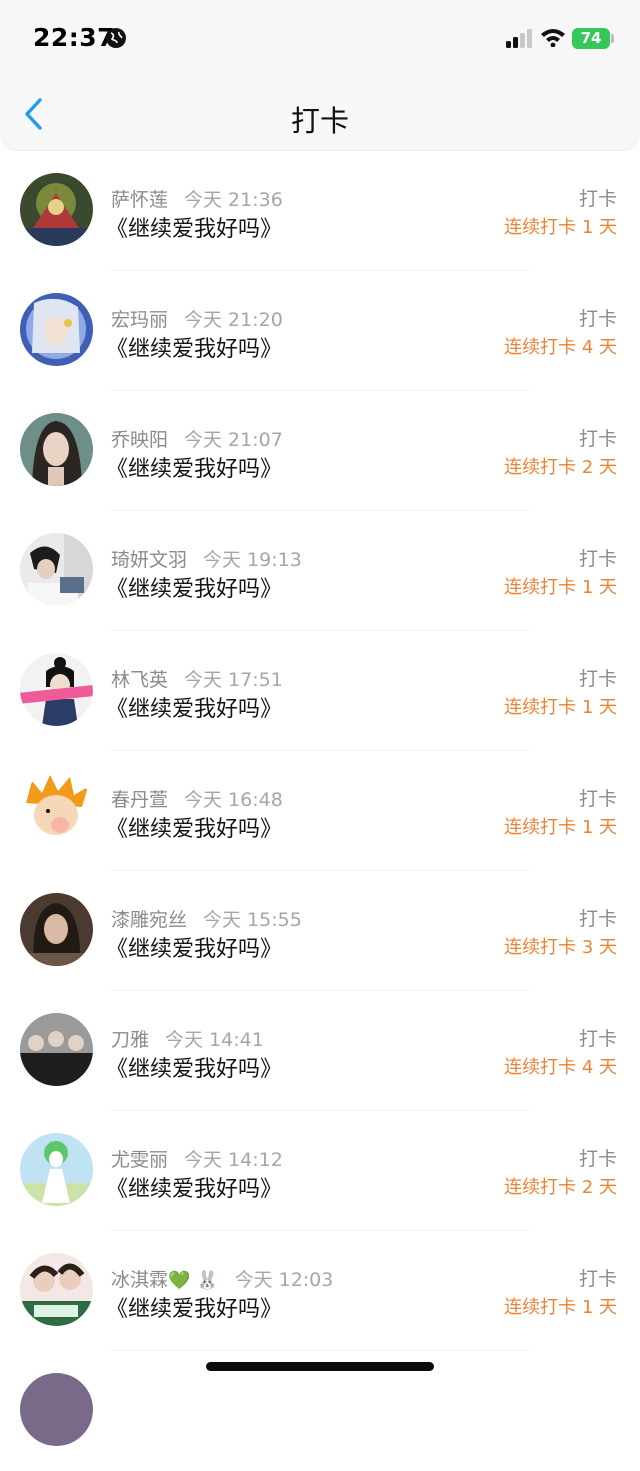 This screenshot has width=640, height=1471. I want to click on checkin-row: 乔映阳 今天 21:07 《继续爱我好吗》 打卡 连续打卡 2 天, so click(320, 451).